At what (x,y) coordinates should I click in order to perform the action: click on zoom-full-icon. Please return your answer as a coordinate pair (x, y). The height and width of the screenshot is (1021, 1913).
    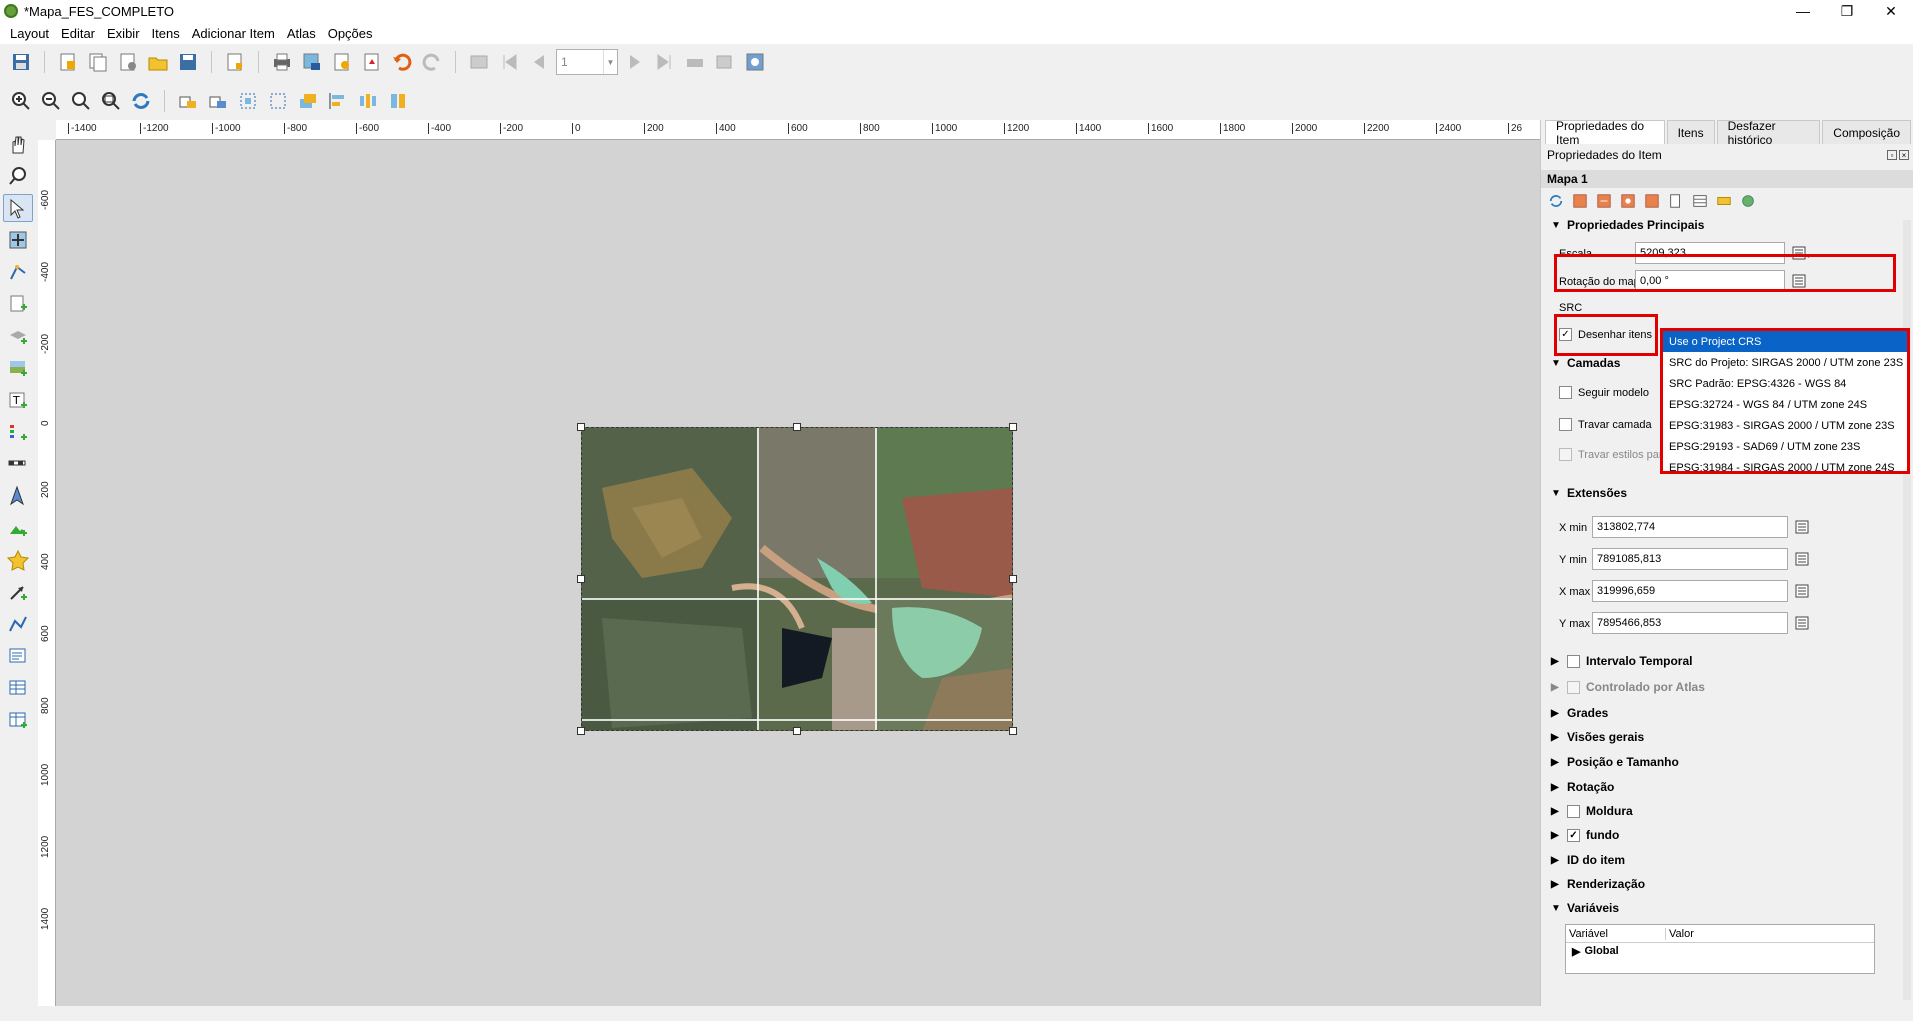
    Looking at the image, I should click on (111, 101).